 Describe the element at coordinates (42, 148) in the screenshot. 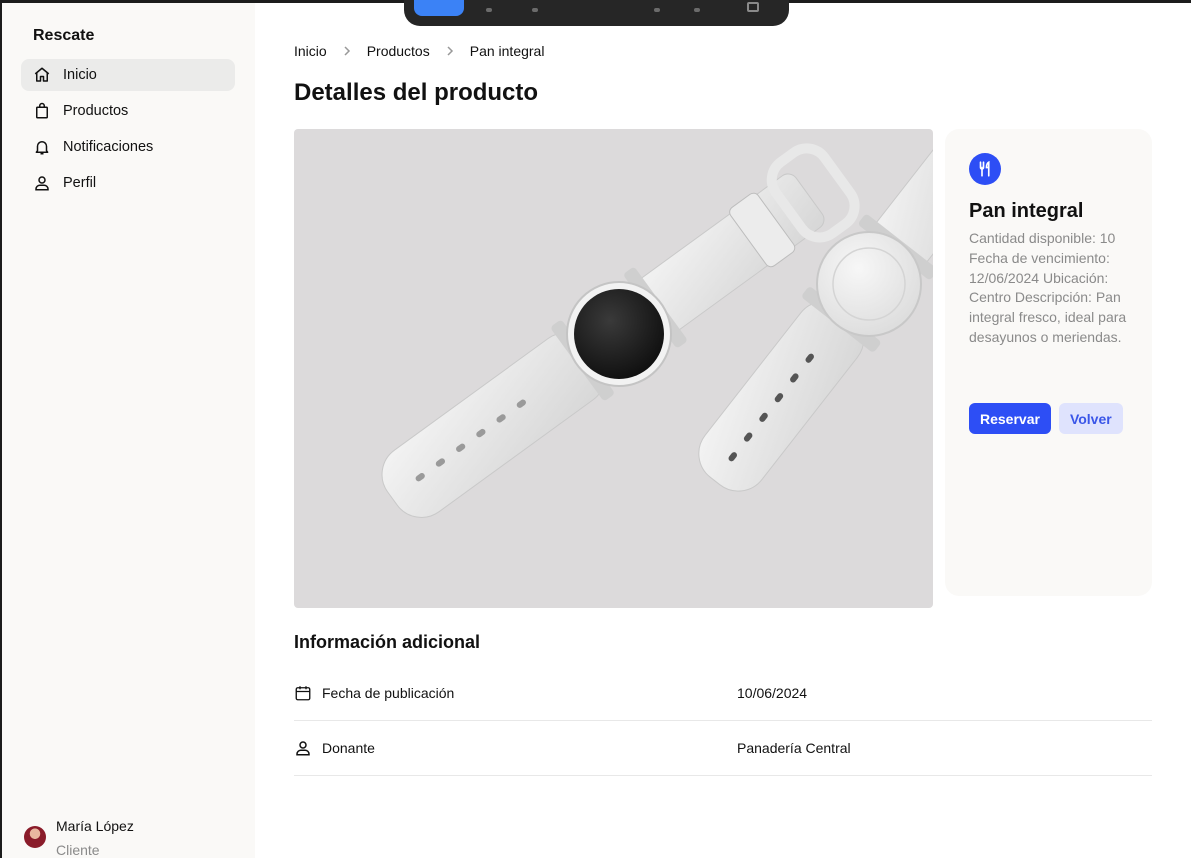

I see `bell-icon` at that location.